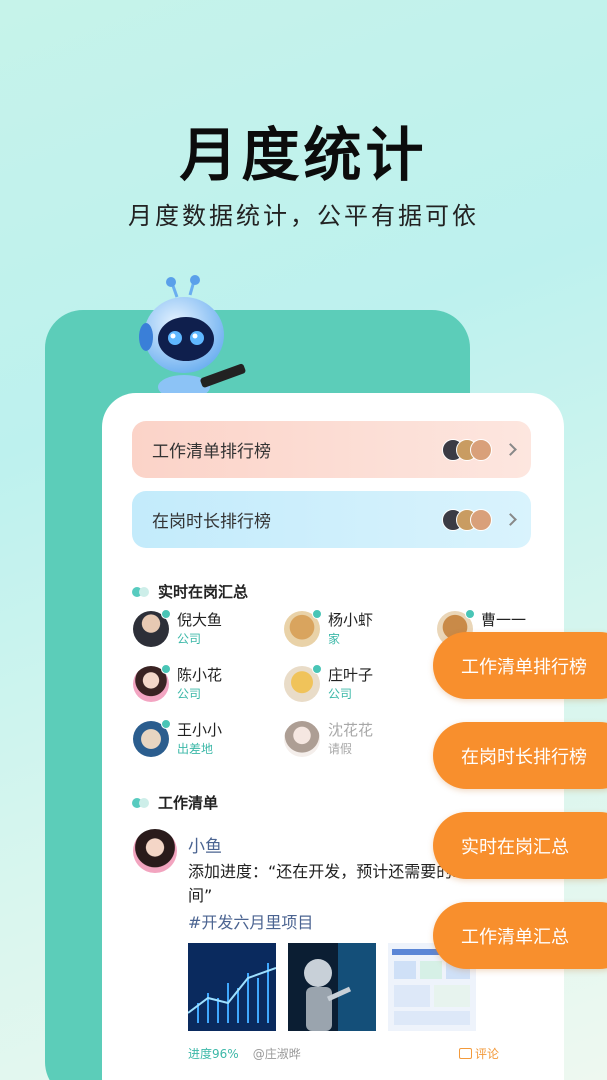 This screenshot has height=1080, width=607. Describe the element at coordinates (331, 519) in the screenshot. I see `on-duty-ranking-bar: 在岗时长排行榜` at that location.